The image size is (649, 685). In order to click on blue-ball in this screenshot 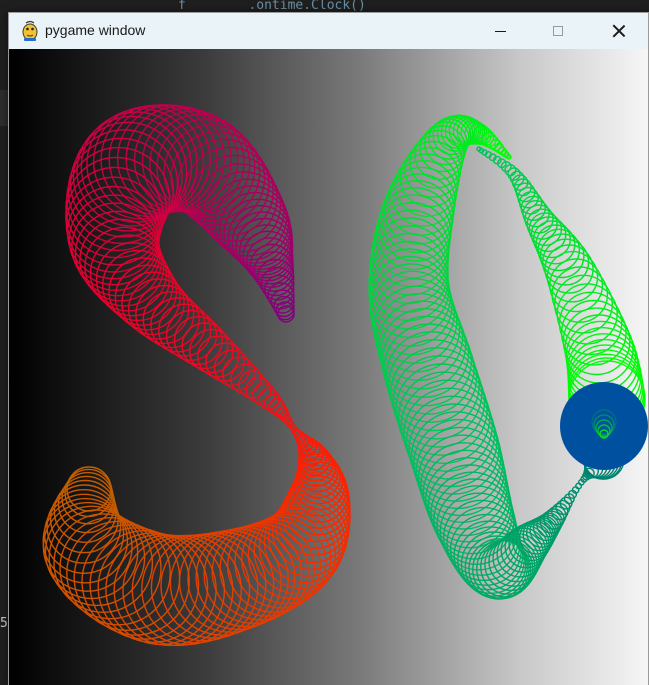, I will do `click(604, 426)`.